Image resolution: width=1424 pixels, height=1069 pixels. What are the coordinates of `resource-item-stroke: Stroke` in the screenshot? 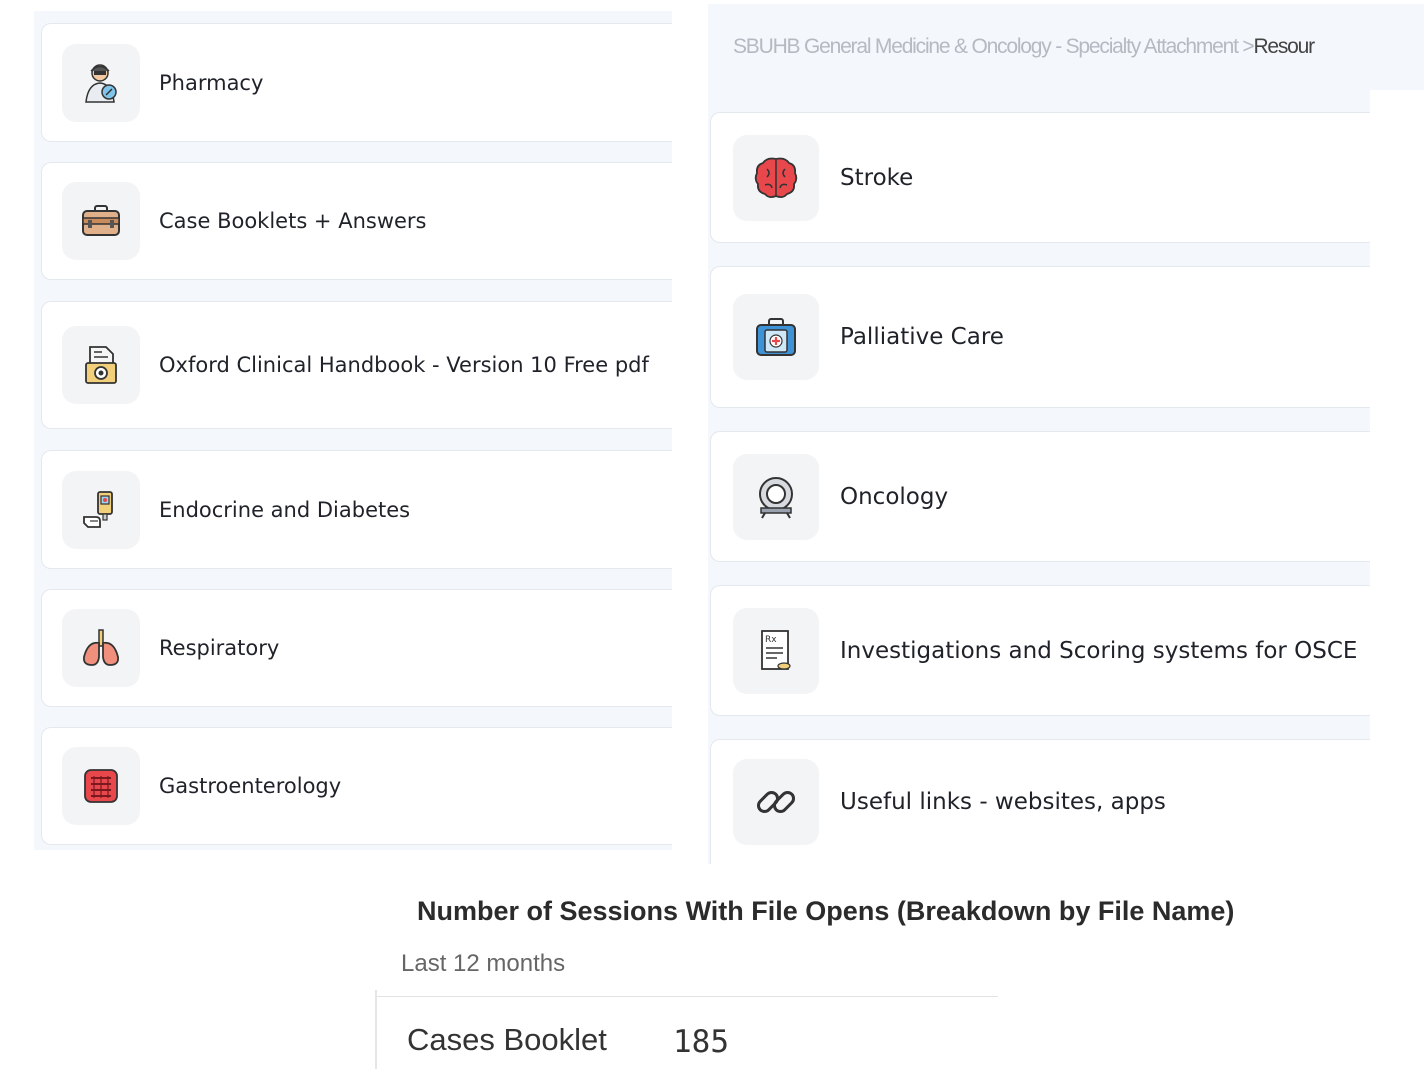 It's located at (1040, 177).